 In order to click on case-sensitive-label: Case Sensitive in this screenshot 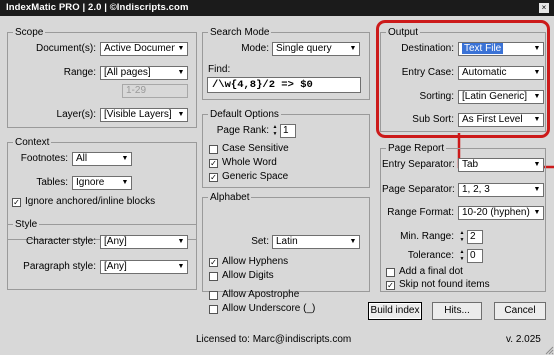, I will do `click(255, 148)`.